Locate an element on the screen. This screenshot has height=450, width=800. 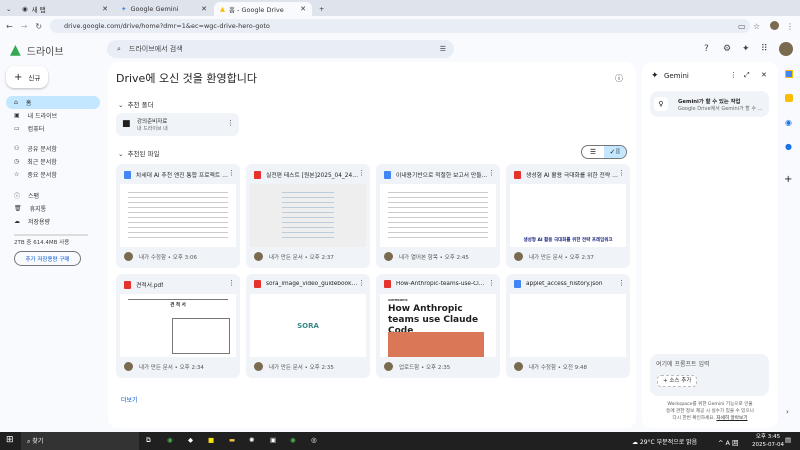
info-icon: ⓘ is located at coordinates (619, 78).